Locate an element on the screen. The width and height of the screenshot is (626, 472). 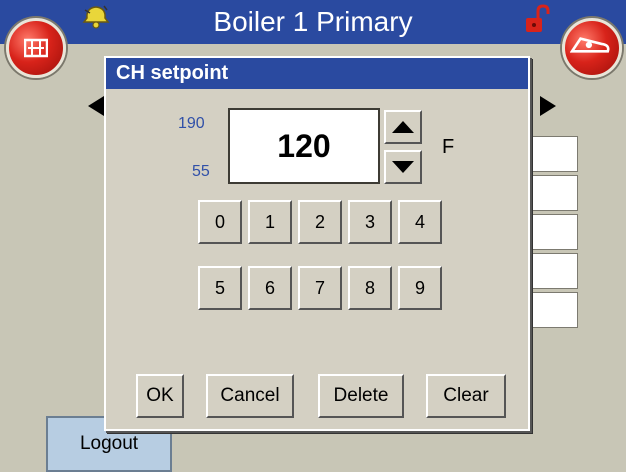
key-5: 5 is located at coordinates (220, 288).